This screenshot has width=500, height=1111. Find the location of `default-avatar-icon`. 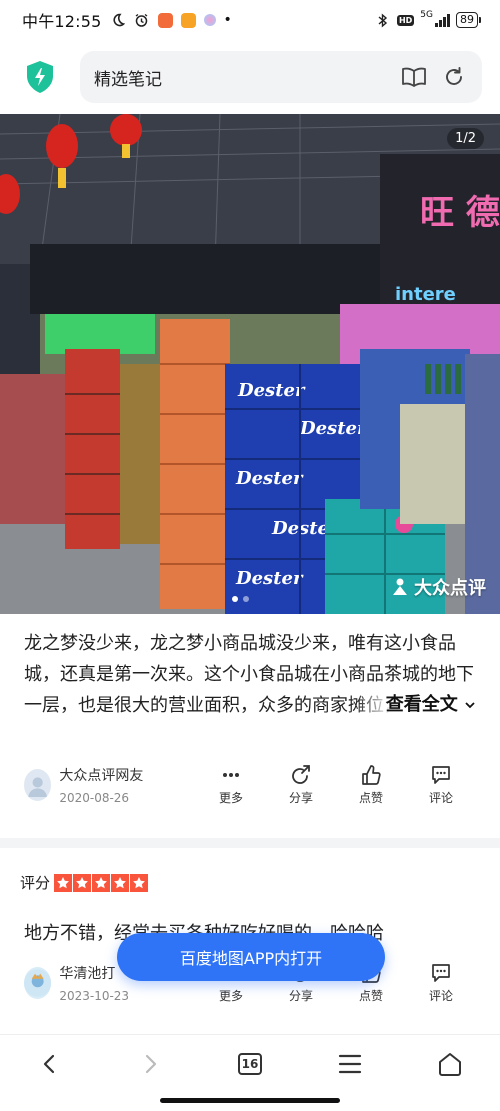

default-avatar-icon is located at coordinates (38, 787).